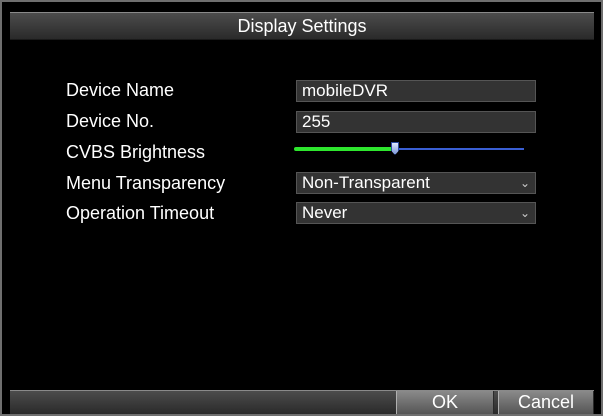 Image resolution: width=603 pixels, height=416 pixels. I want to click on operation-timeout-value: Never, so click(325, 212).